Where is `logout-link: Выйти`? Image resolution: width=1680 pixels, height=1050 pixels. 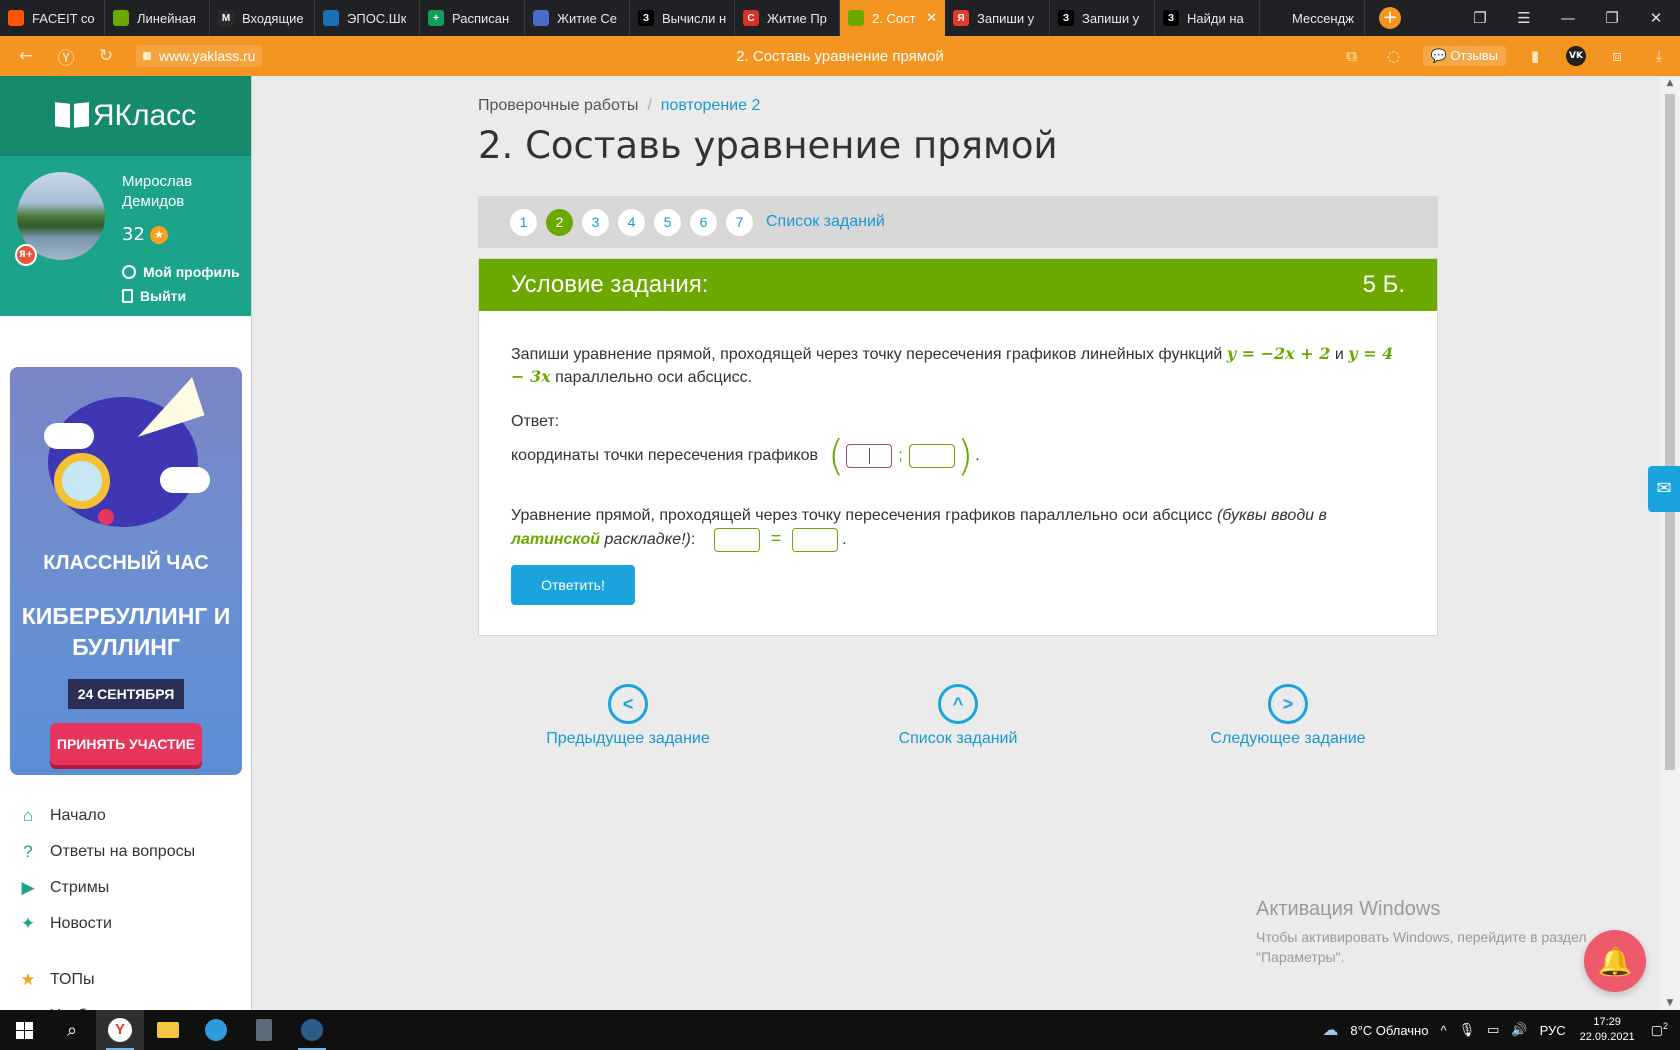
logout-link: Выйти is located at coordinates (154, 296).